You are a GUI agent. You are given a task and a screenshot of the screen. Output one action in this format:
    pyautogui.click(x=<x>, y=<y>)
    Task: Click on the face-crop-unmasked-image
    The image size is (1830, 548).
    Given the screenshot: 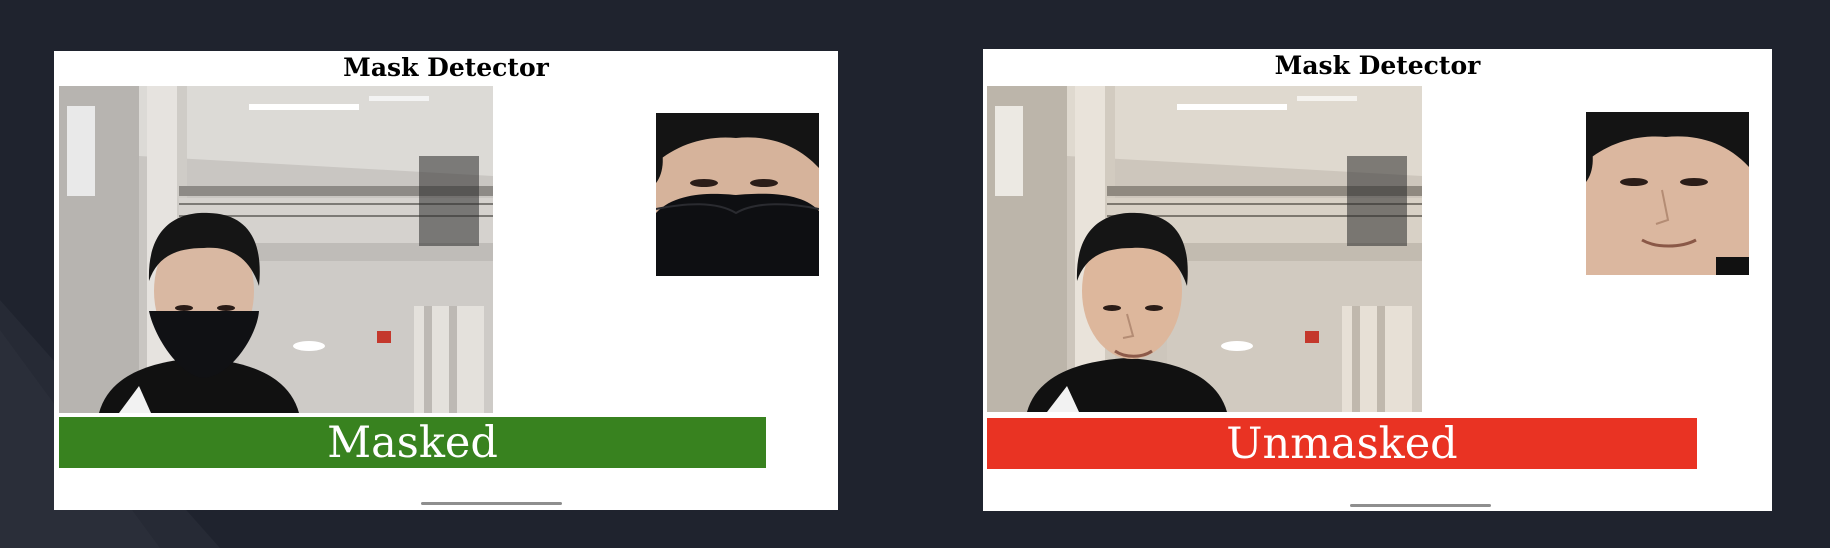 What is the action you would take?
    pyautogui.click(x=1667, y=193)
    